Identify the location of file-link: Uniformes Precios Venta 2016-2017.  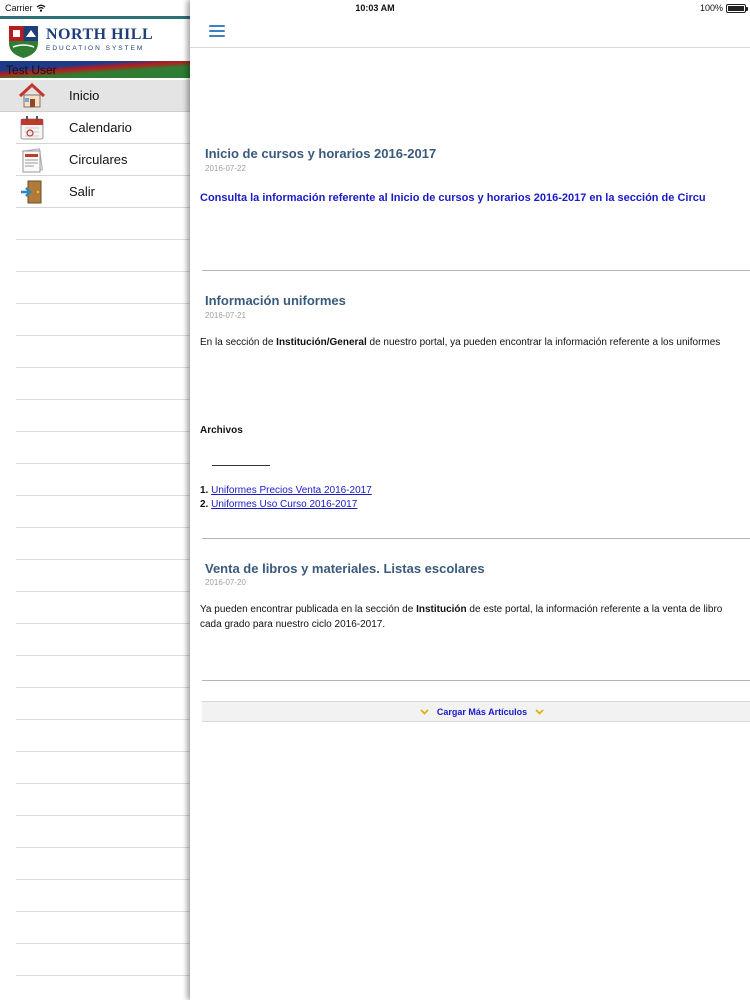
(291, 490).